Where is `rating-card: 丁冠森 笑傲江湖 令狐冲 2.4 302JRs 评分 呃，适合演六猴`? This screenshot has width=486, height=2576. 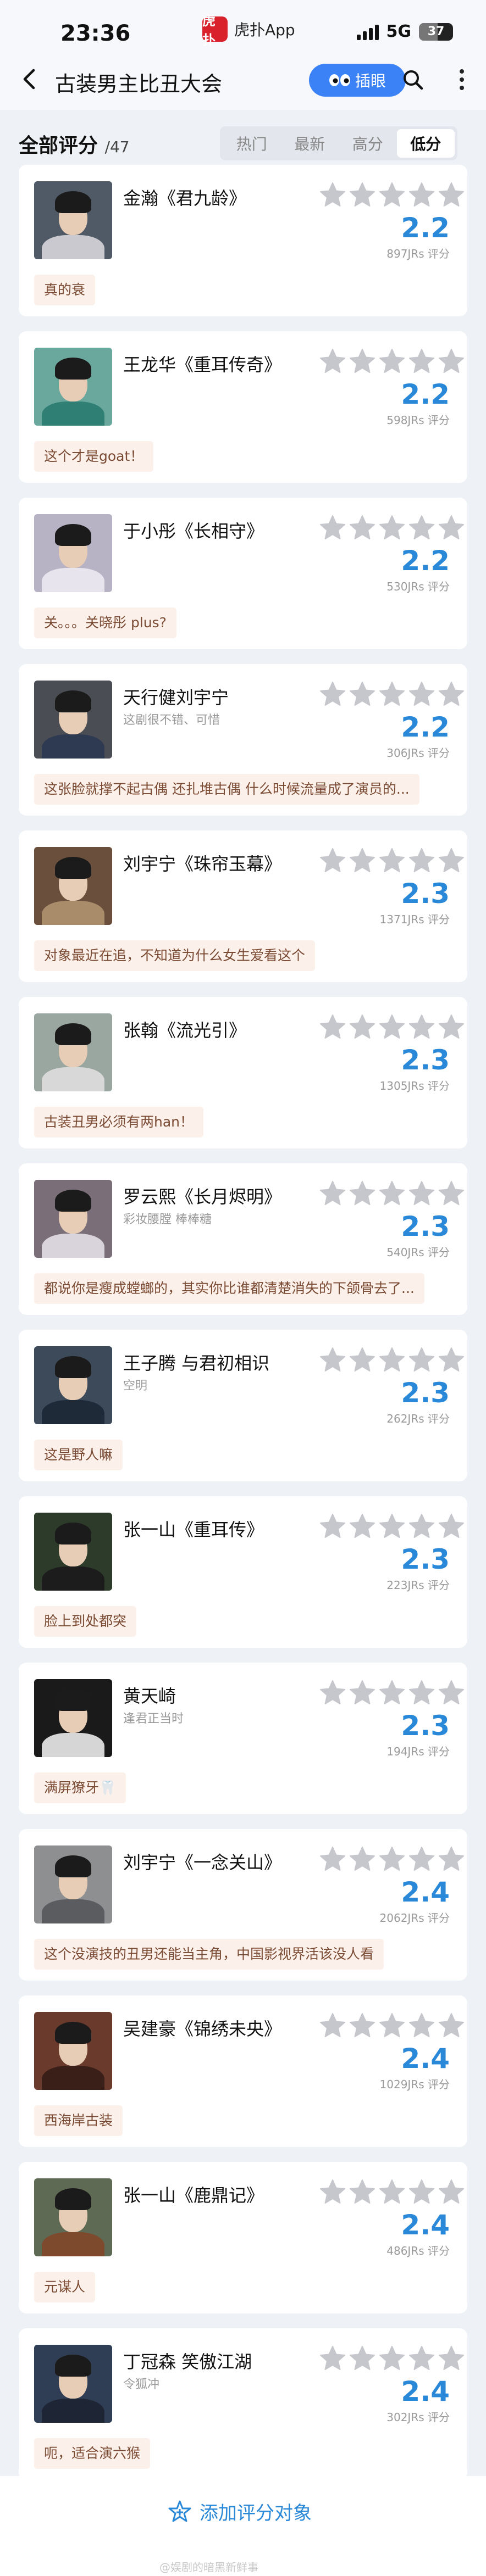
rating-card: 丁冠森 笑傲江湖 令狐冲 2.4 302JRs 评分 呃，适合演六猴 is located at coordinates (243, 2404).